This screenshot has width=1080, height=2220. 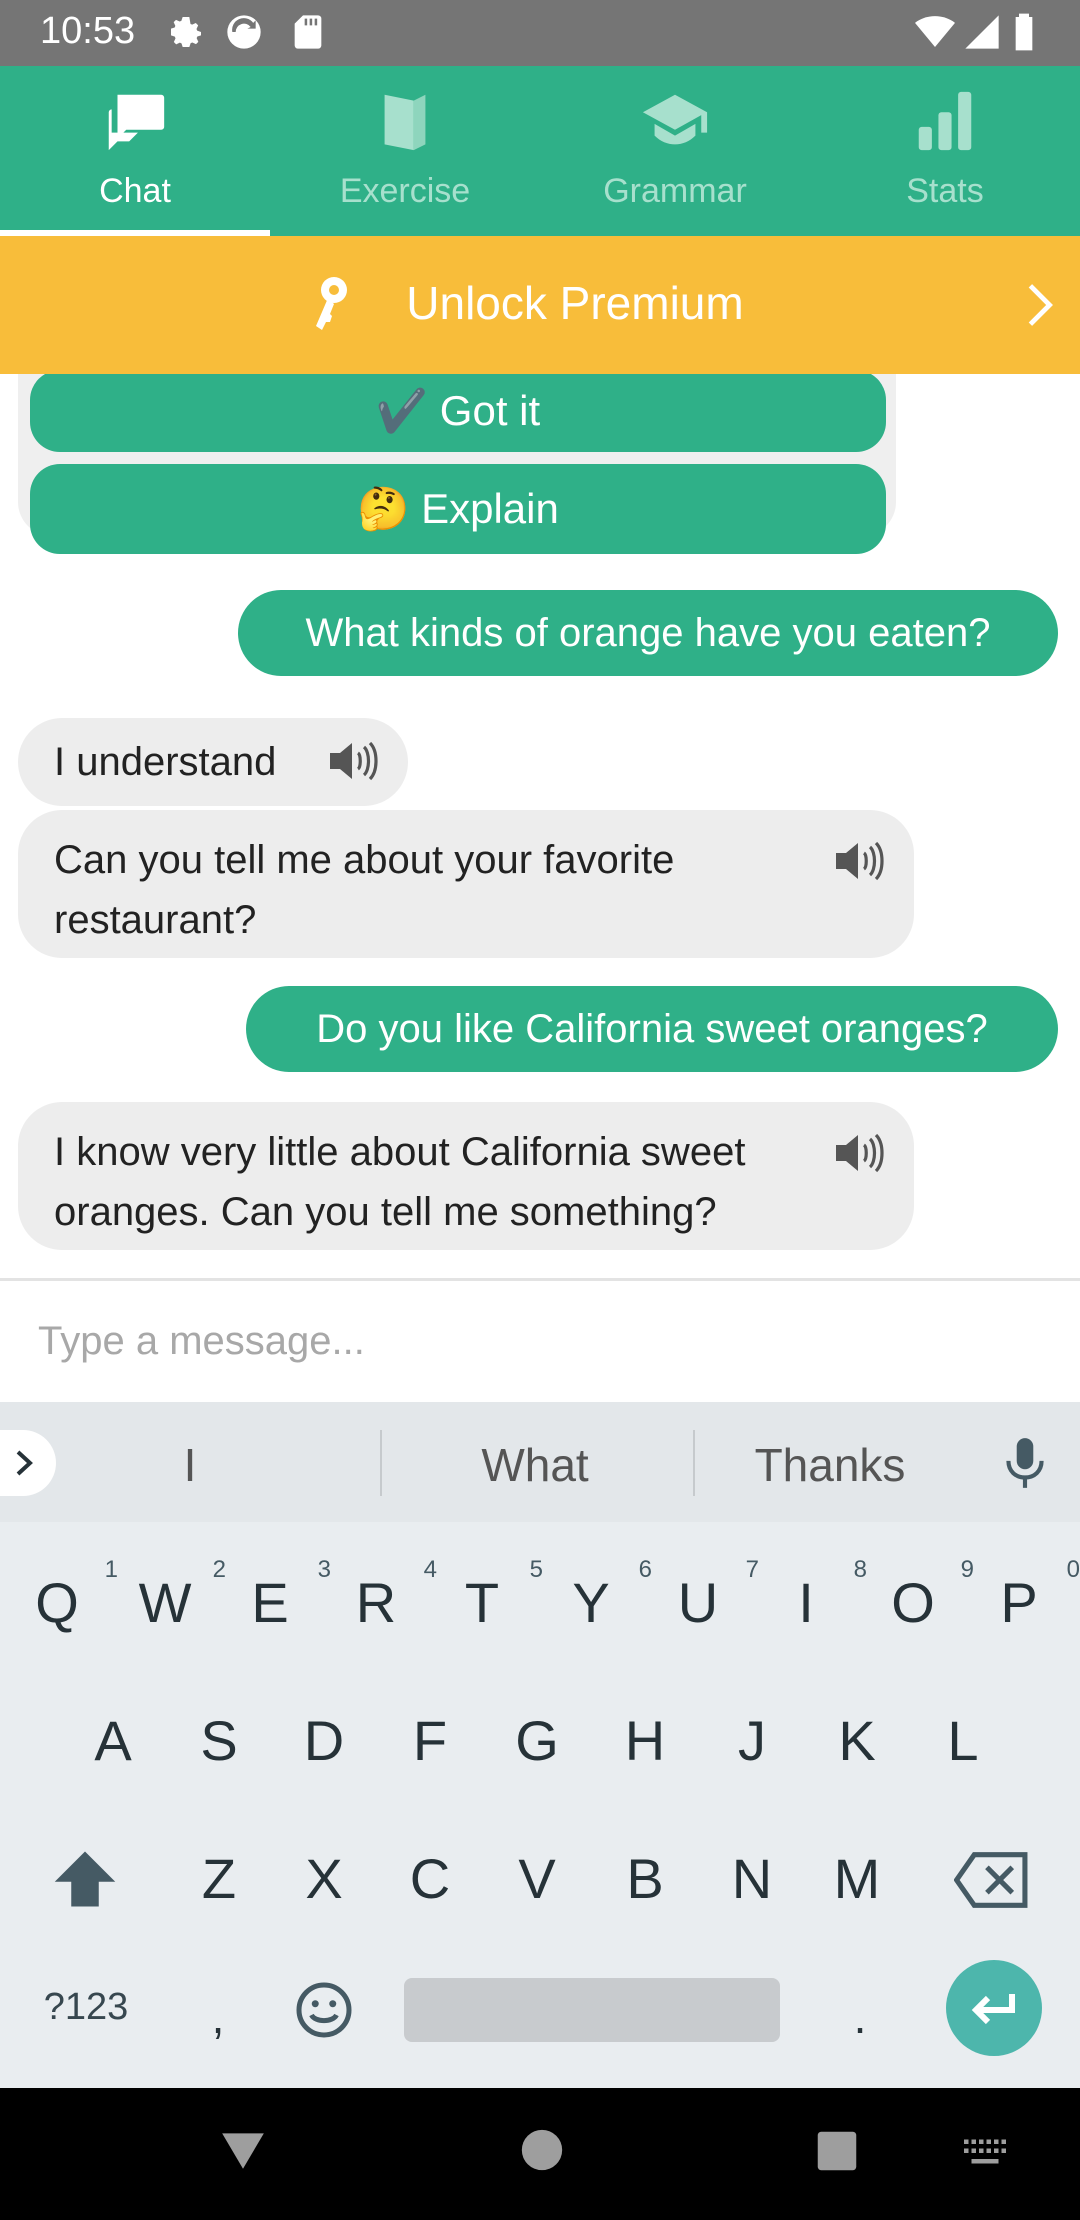 I want to click on message-received: I understand, so click(x=213, y=762).